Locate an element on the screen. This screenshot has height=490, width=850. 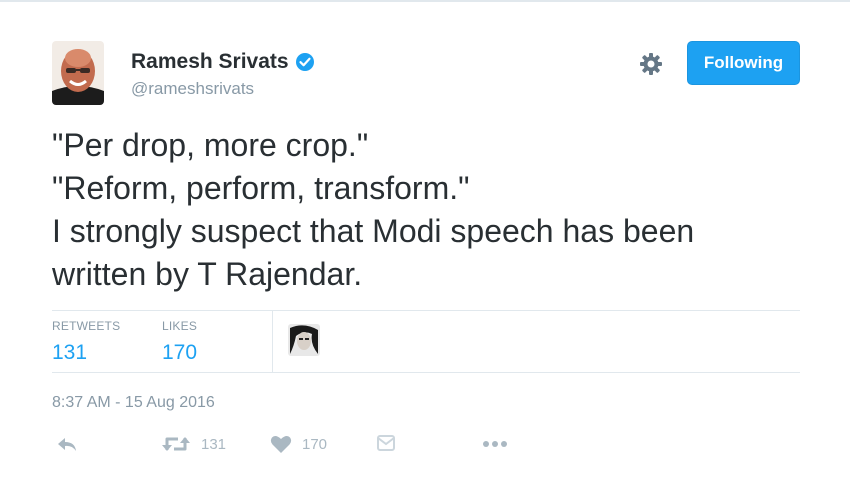
likes-stat: LIKES 170 is located at coordinates (179, 342).